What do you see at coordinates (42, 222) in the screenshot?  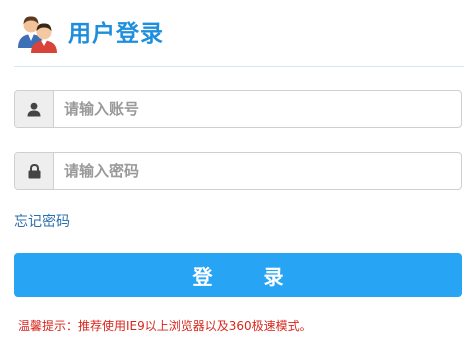 I see `forgot-password-link: 忘记密码` at bounding box center [42, 222].